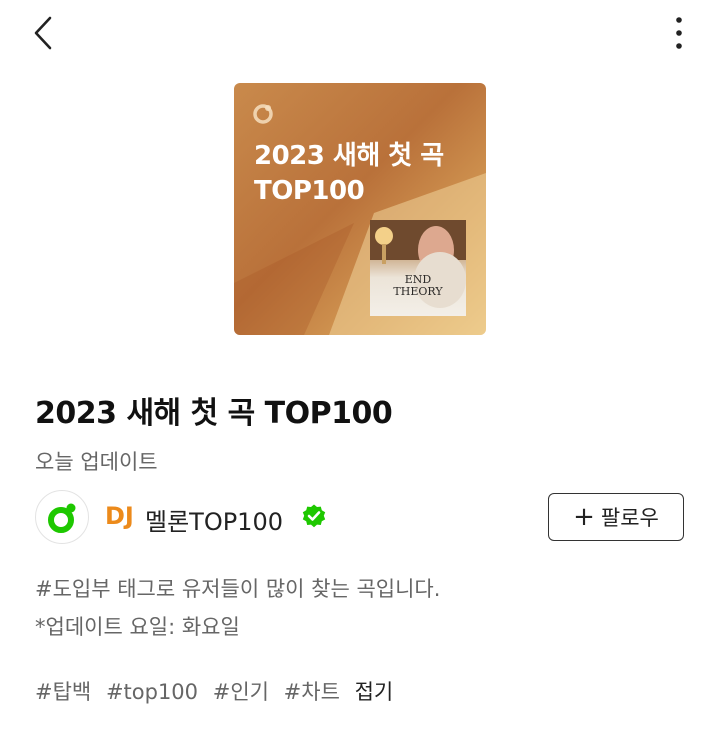 The width and height of the screenshot is (720, 748). I want to click on fold-button: 접기, so click(374, 692).